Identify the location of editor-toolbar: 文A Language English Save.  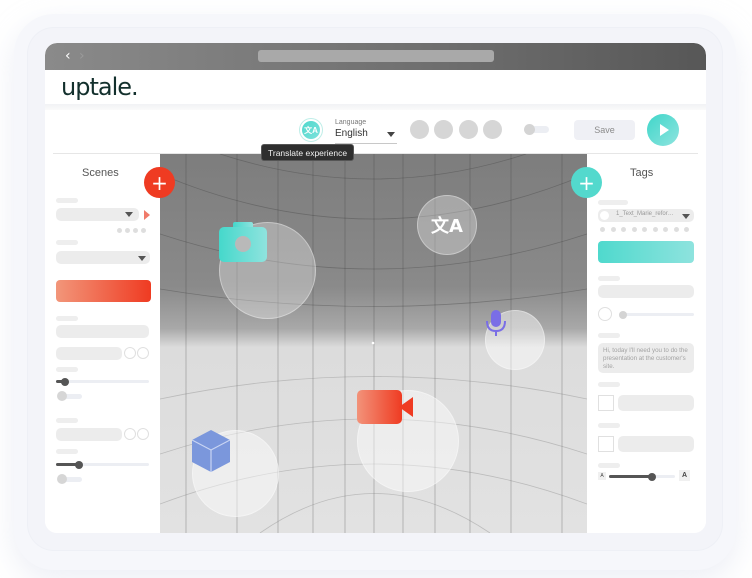
(375, 132).